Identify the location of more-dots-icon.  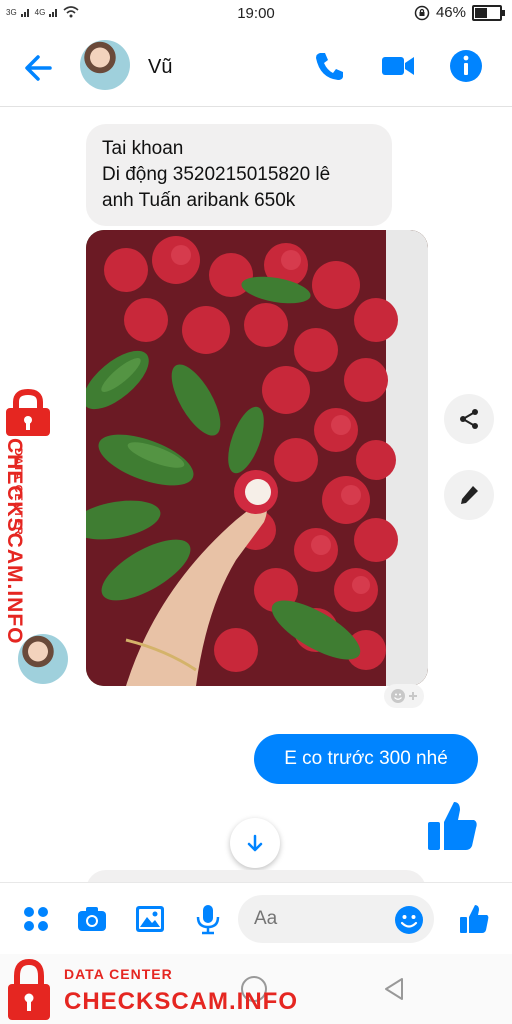
(36, 919).